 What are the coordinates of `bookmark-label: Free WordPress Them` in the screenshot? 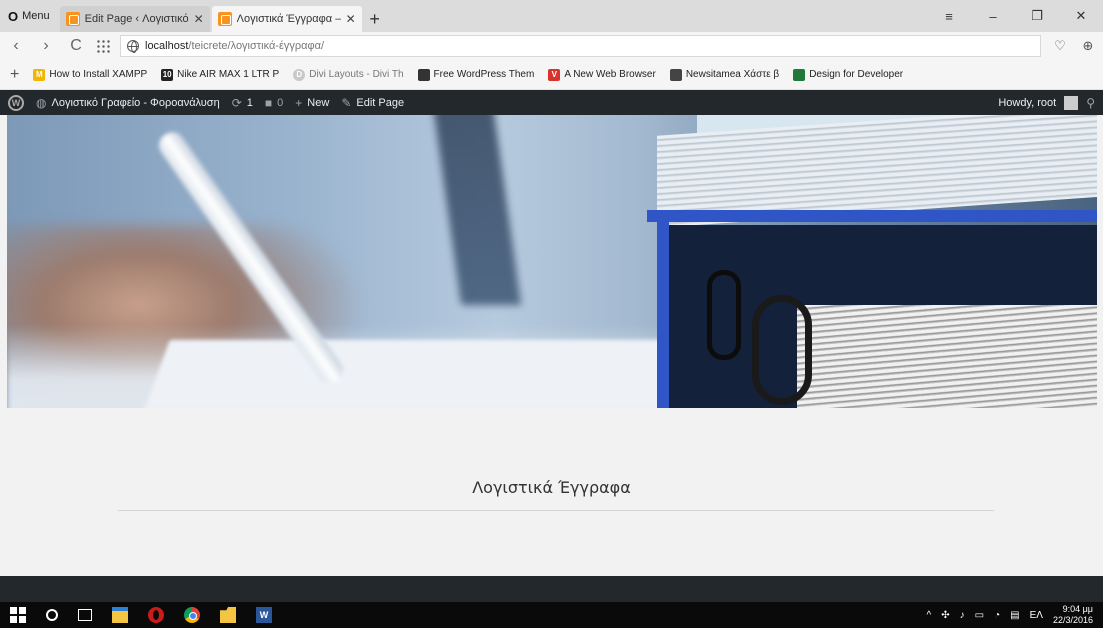 It's located at (484, 74).